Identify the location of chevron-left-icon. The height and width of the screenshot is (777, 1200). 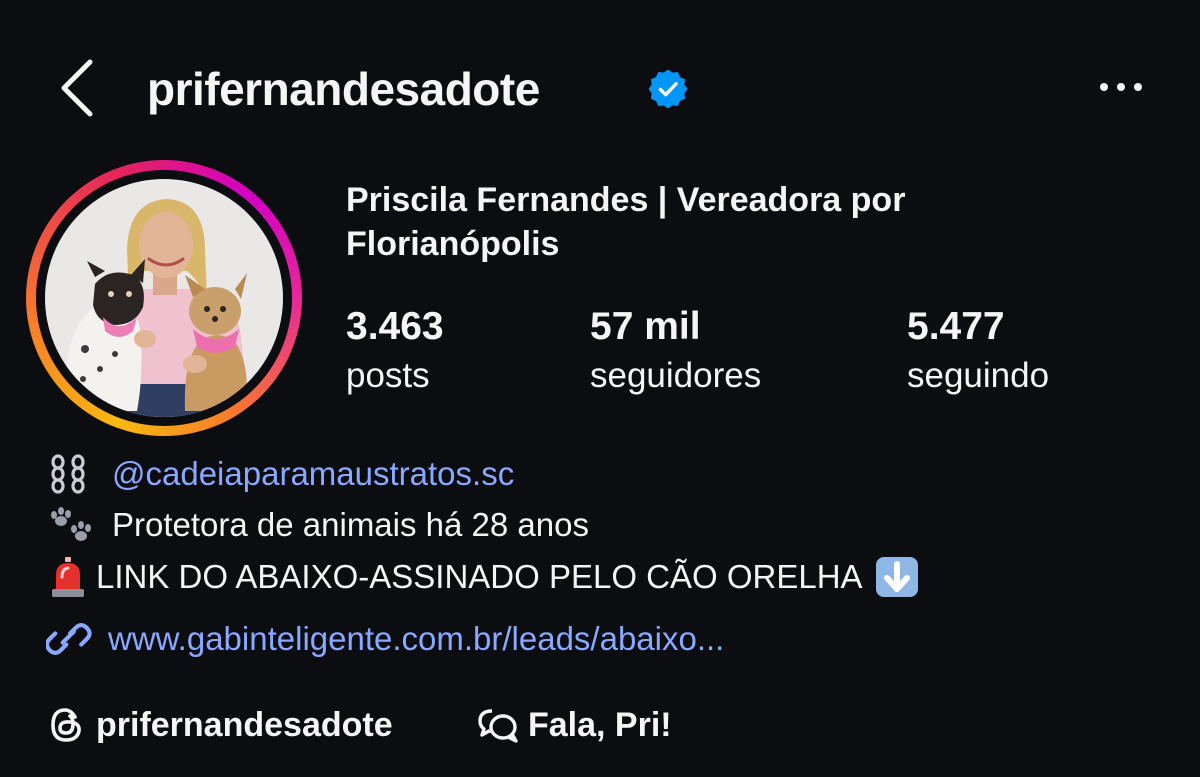
(77, 88).